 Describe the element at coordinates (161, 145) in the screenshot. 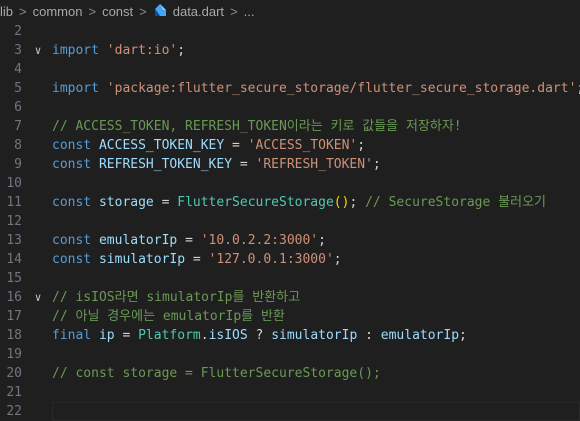

I see `code-token: ACCESS_TOKEN_KEY` at that location.